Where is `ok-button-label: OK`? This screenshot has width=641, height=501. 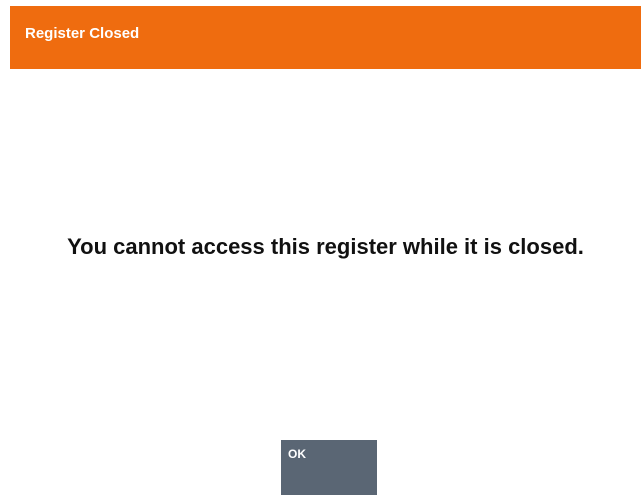
ok-button-label: OK is located at coordinates (297, 454).